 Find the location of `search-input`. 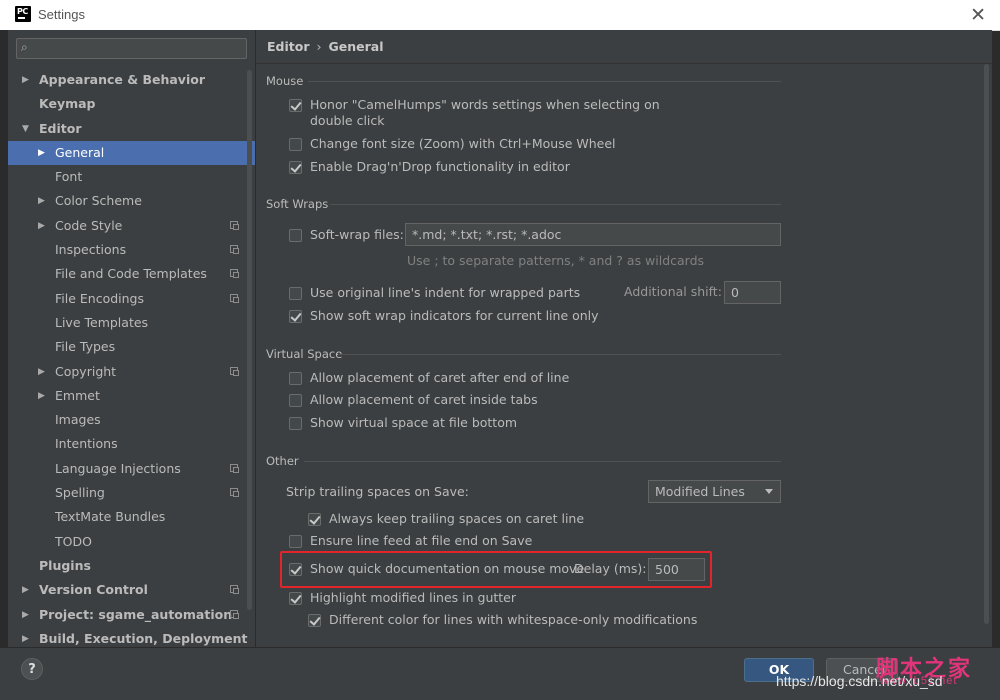

search-input is located at coordinates (141, 49).